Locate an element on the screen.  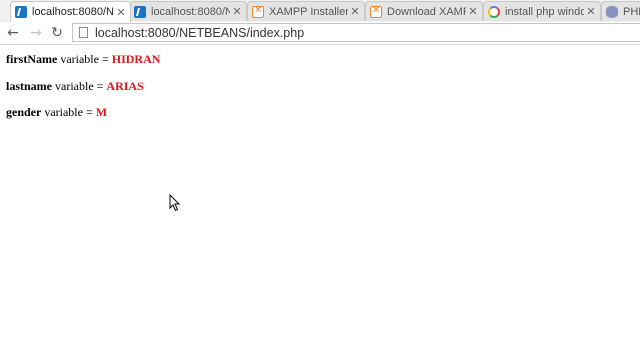
tab-download-xampp: Download XAMPP ✕ is located at coordinates (424, 11).